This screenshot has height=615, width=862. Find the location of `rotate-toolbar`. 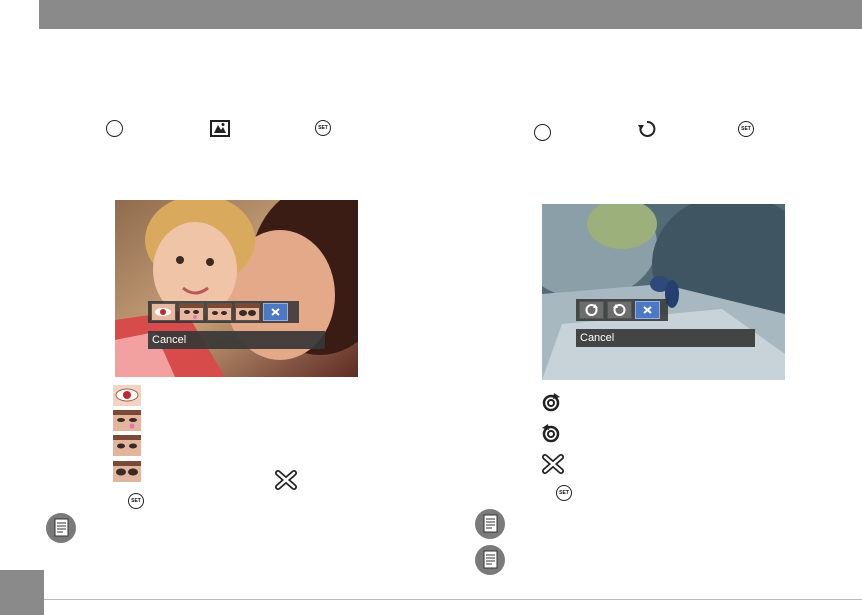

rotate-toolbar is located at coordinates (622, 310).